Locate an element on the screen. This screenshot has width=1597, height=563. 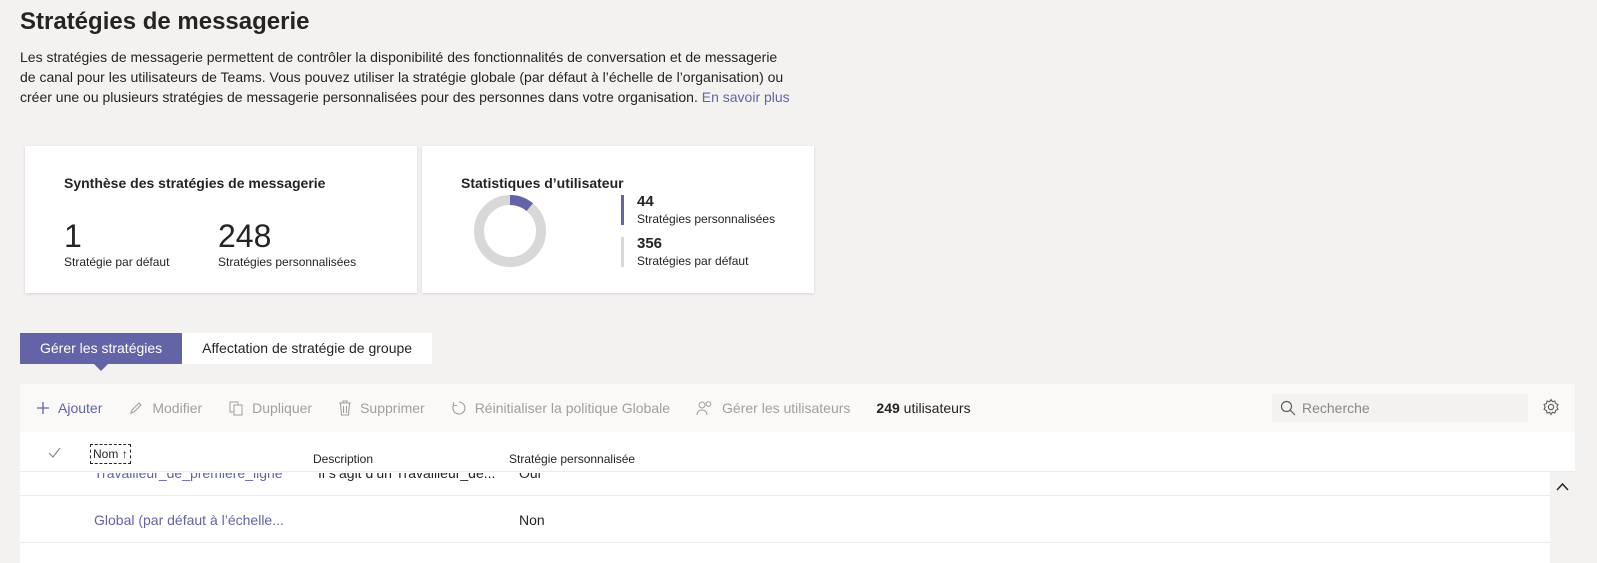
search-icon is located at coordinates (1288, 408).